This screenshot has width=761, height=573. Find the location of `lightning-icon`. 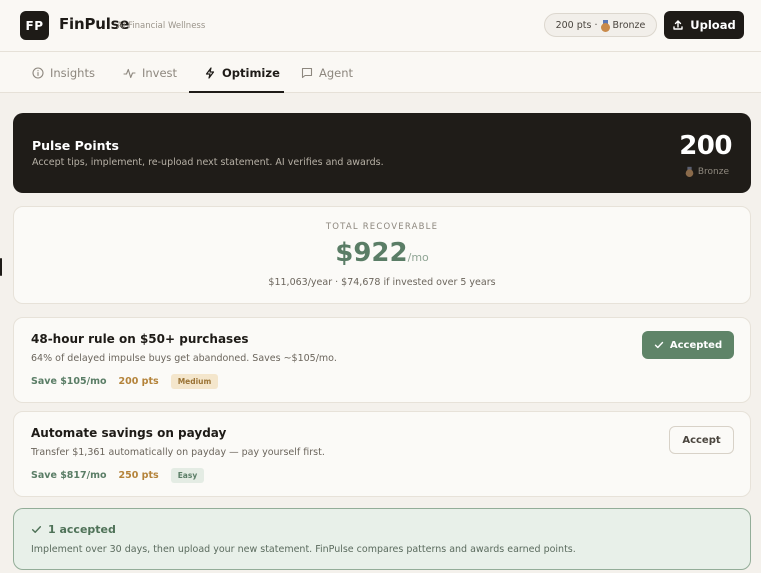

lightning-icon is located at coordinates (210, 72).